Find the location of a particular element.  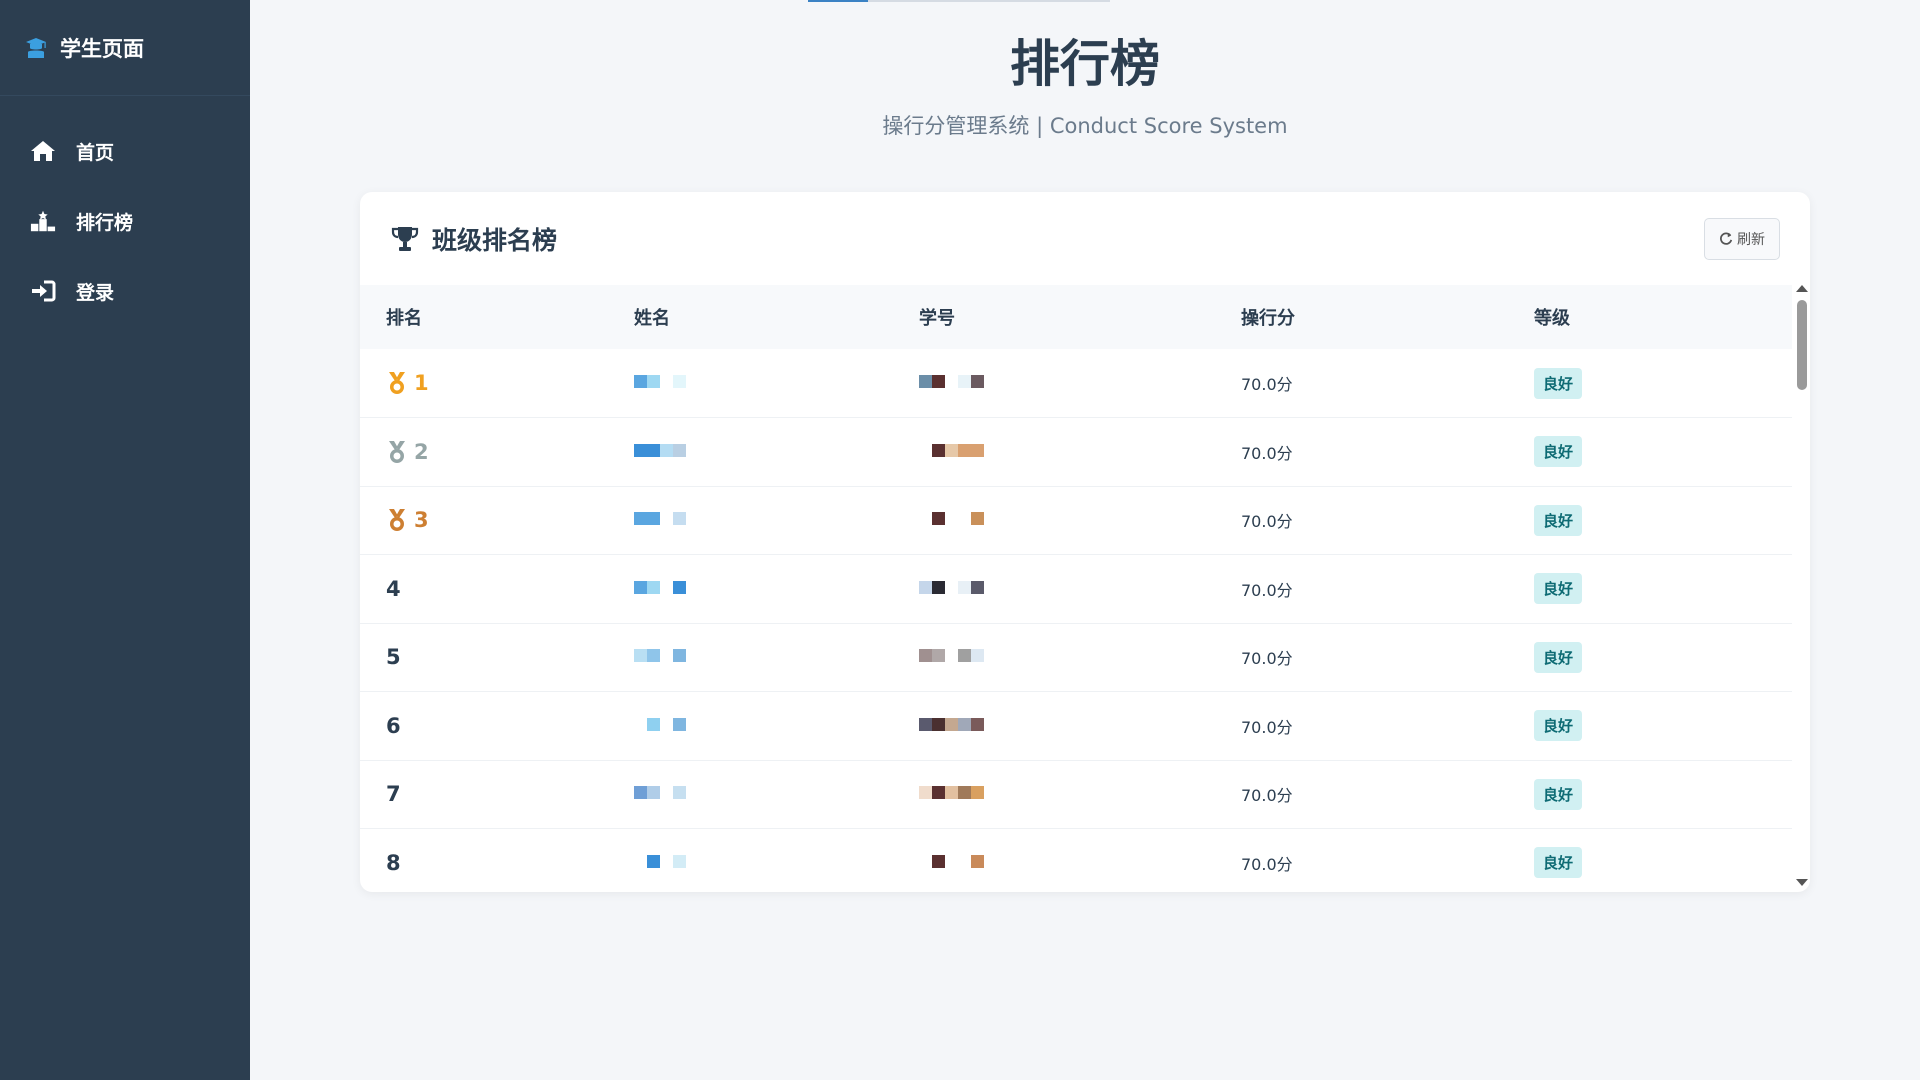

rank-cell: 5 is located at coordinates (484, 657).